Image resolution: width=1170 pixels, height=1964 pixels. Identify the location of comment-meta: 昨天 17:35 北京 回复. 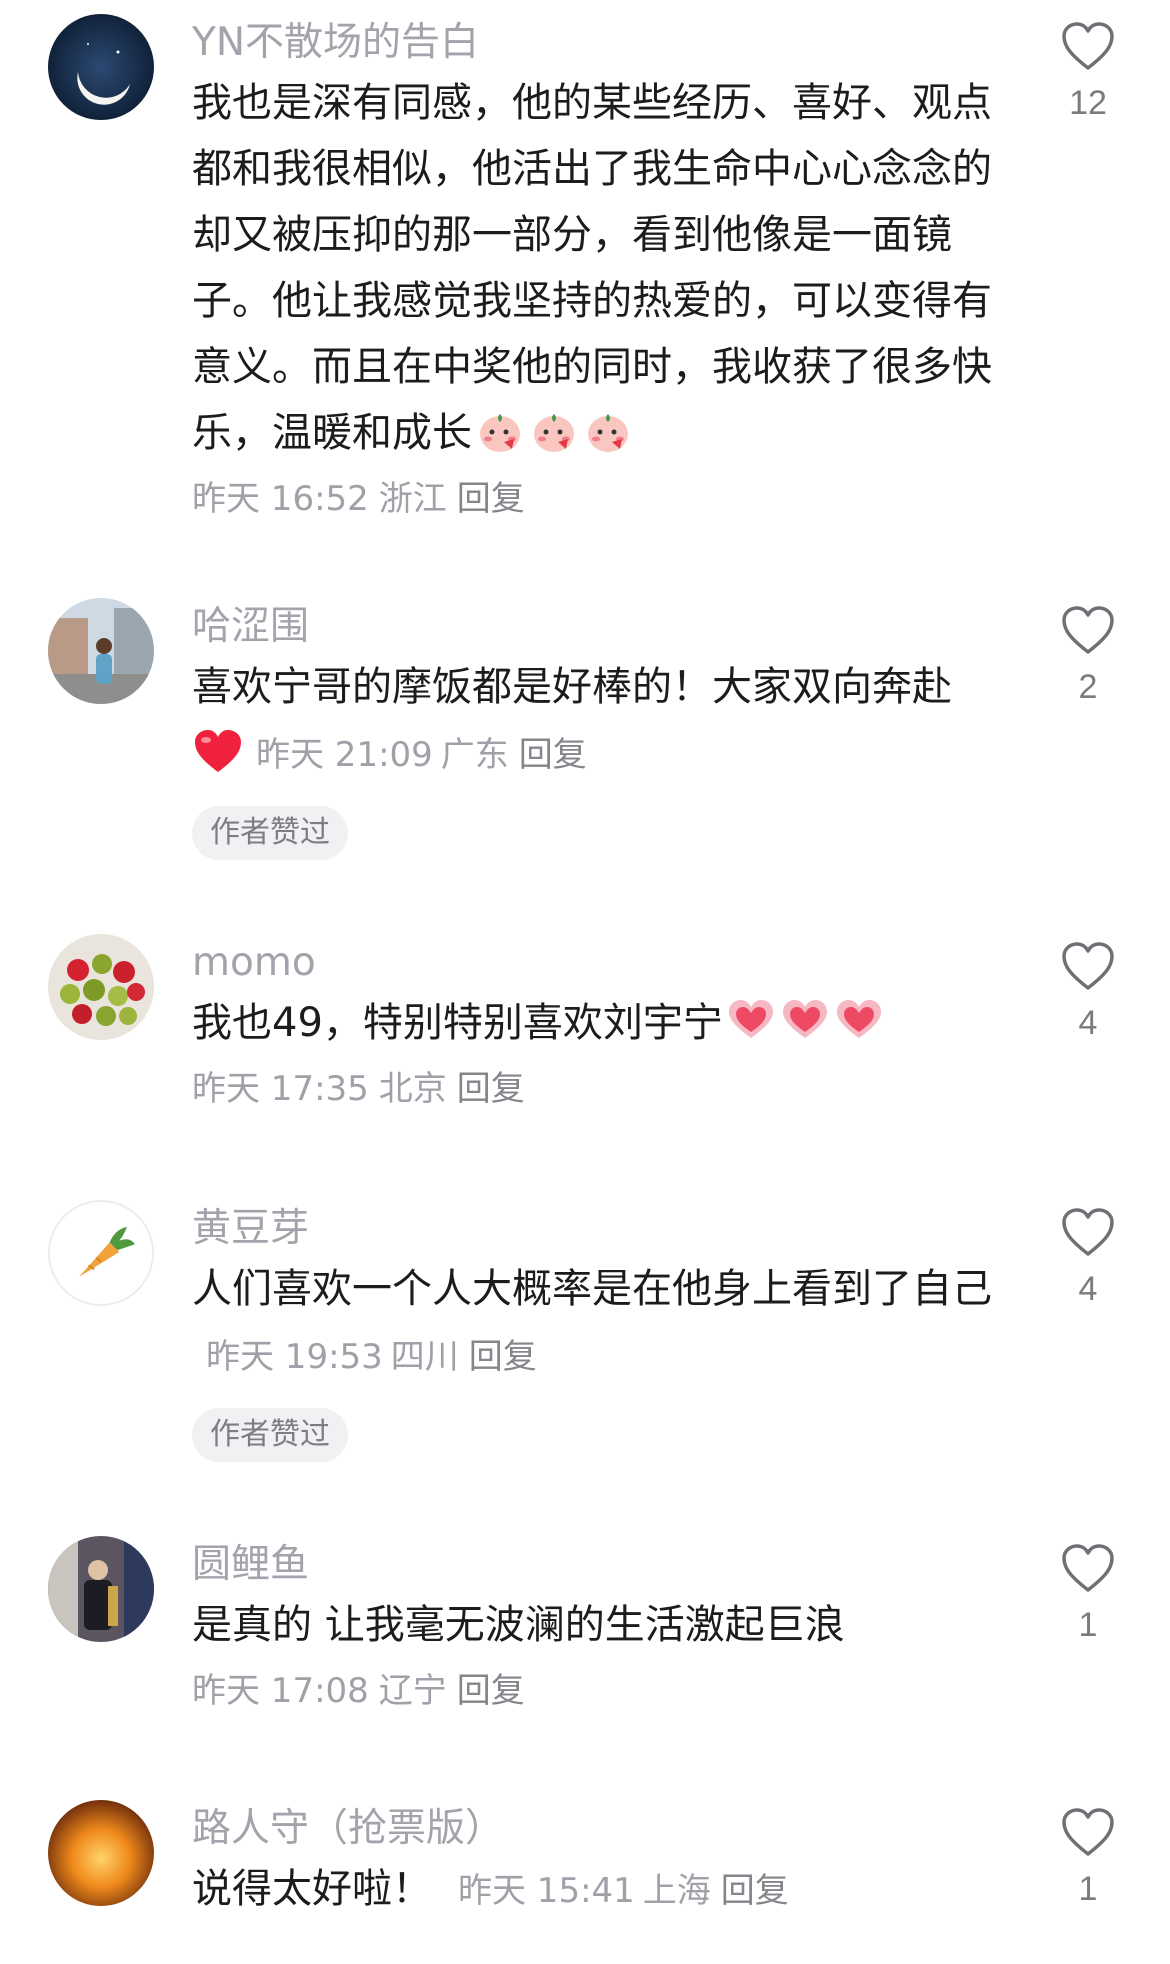
(602, 1089).